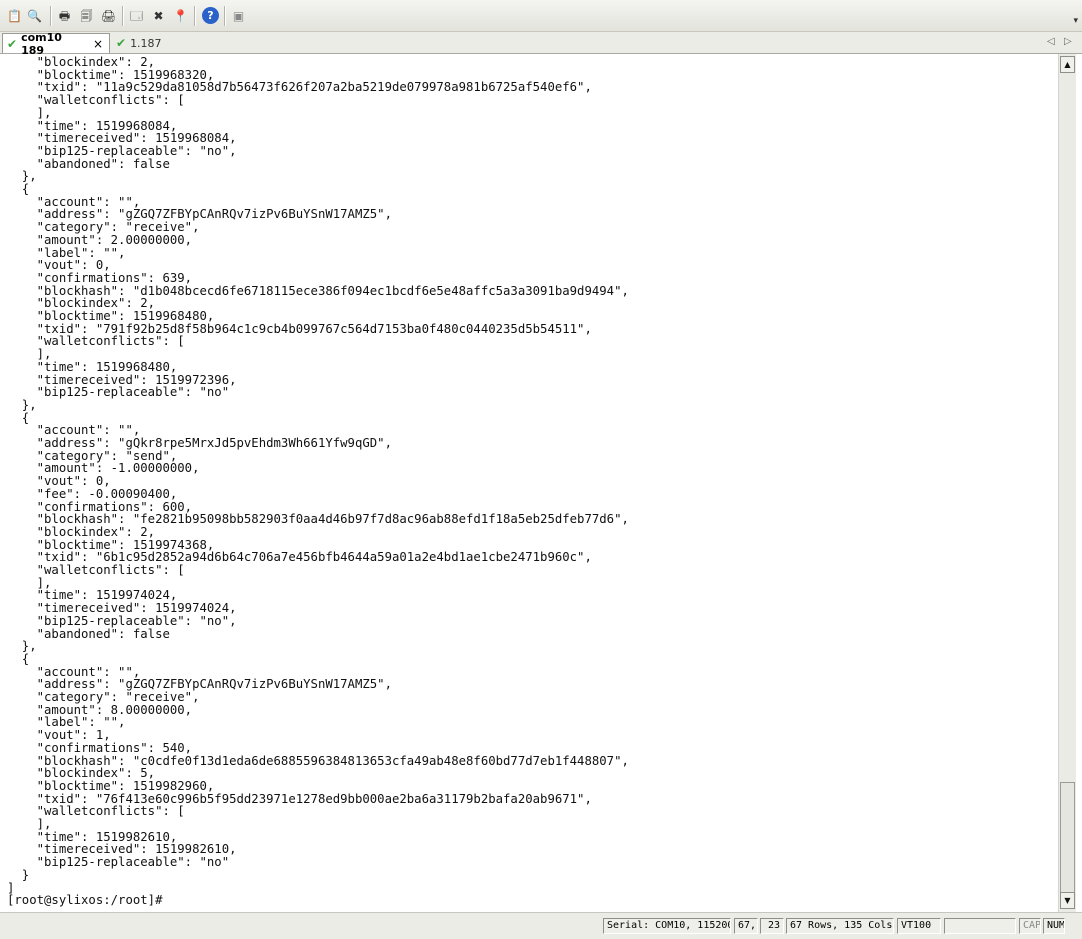  What do you see at coordinates (919, 926) in the screenshot?
I see `terminal-type: VT100` at bounding box center [919, 926].